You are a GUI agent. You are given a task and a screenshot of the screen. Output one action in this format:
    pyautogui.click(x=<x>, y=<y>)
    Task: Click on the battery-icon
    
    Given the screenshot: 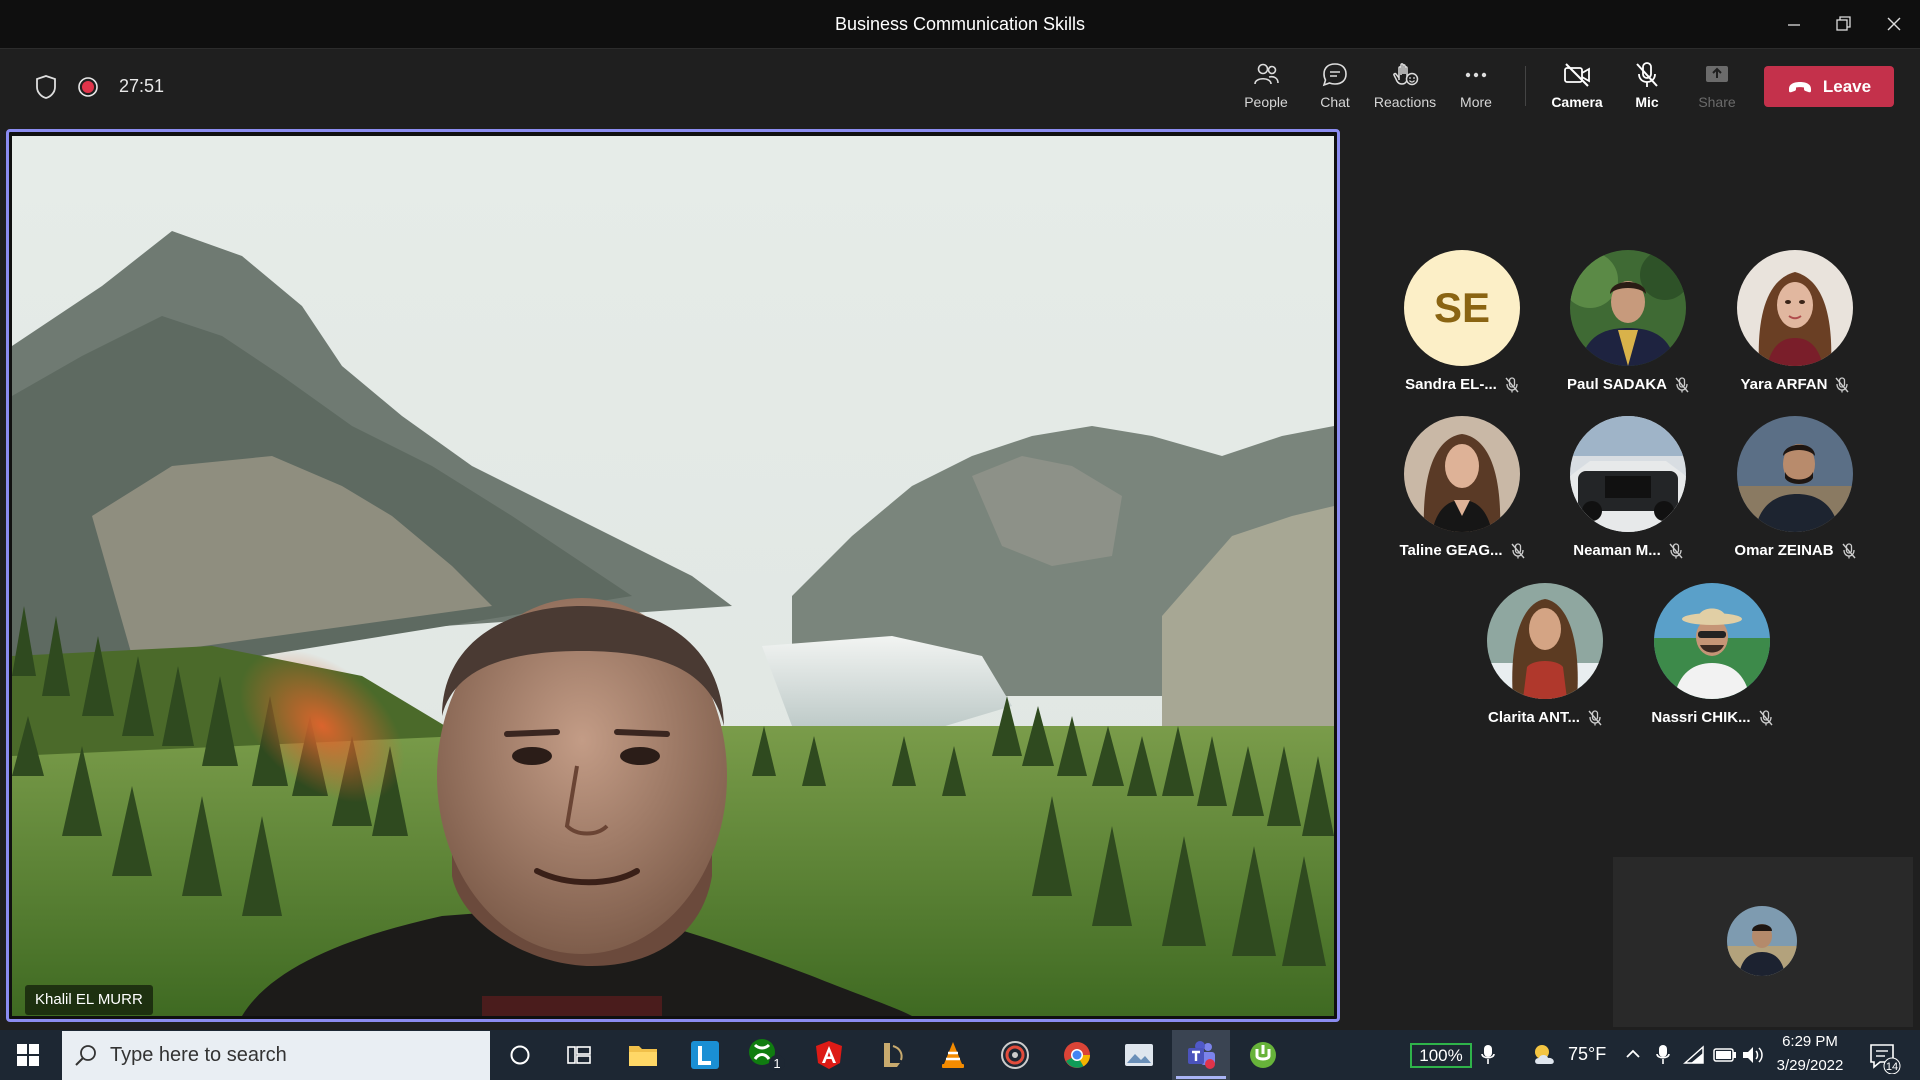 What is the action you would take?
    pyautogui.click(x=1725, y=1057)
    